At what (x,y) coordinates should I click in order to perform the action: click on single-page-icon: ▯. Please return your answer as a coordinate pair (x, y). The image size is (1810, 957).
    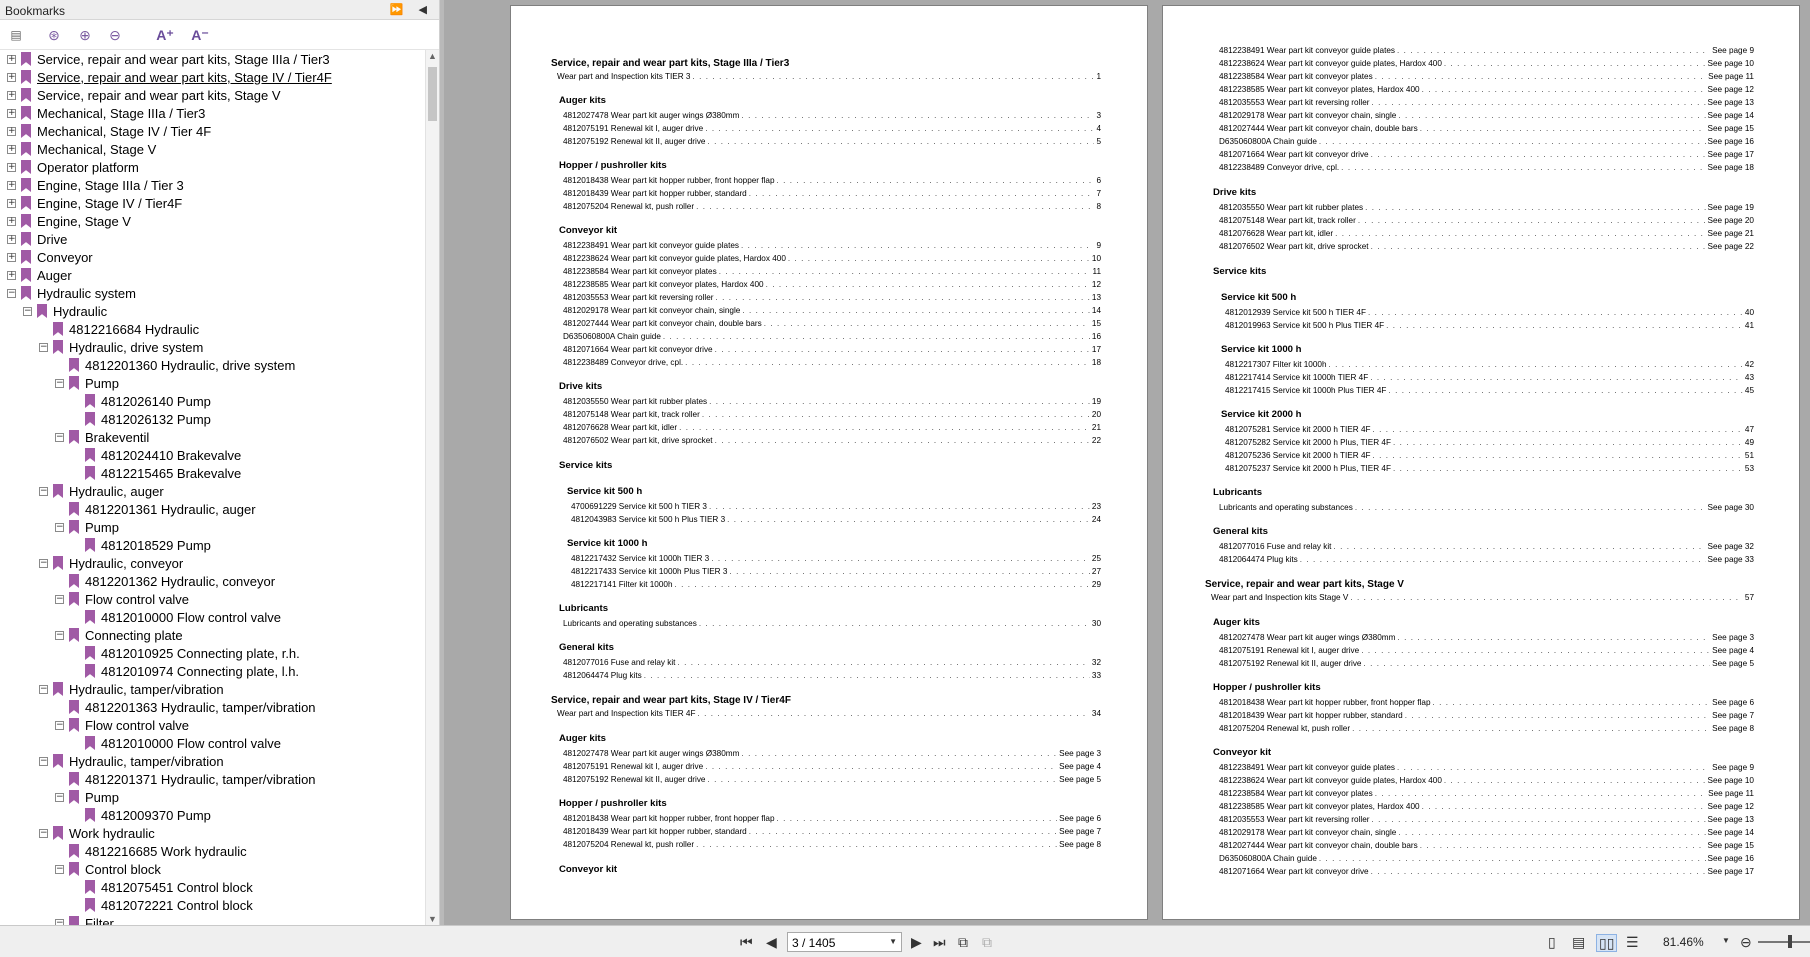
    Looking at the image, I should click on (1552, 942).